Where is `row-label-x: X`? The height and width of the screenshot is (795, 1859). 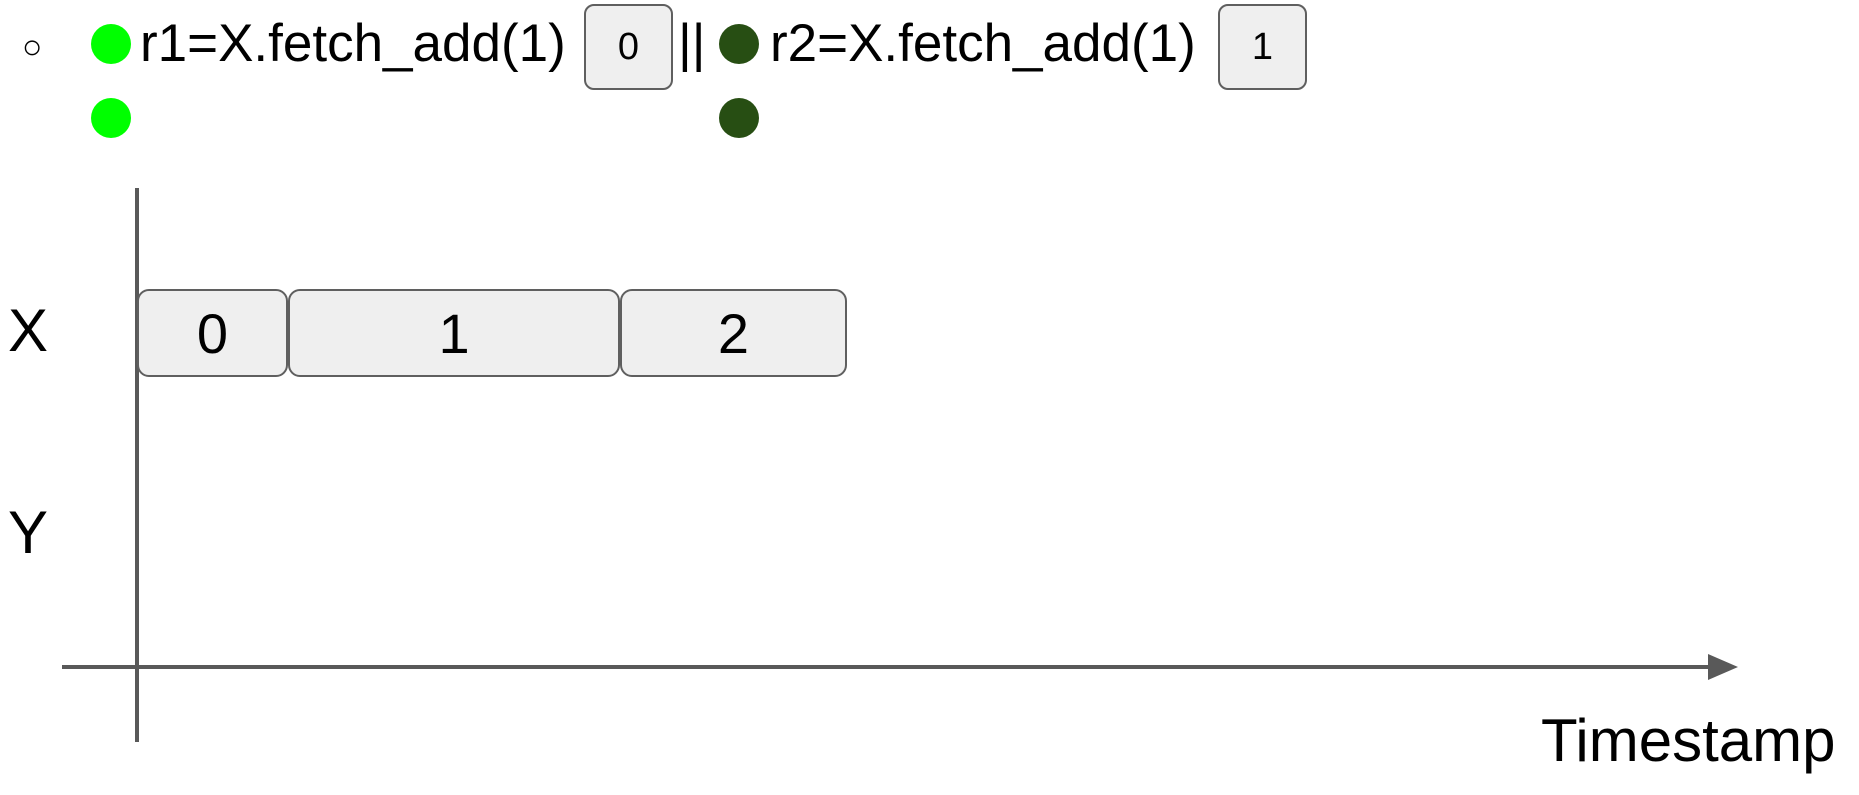 row-label-x: X is located at coordinates (28, 330).